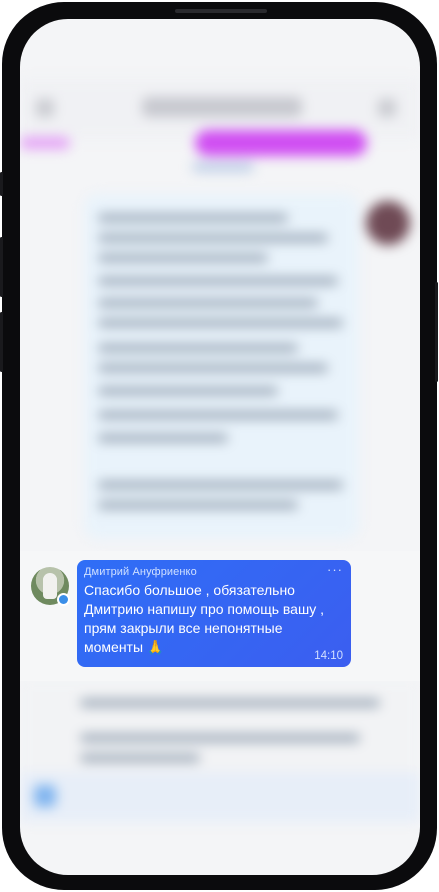 This screenshot has height=892, width=439. I want to click on message-line: моменты 🙏, so click(124, 647).